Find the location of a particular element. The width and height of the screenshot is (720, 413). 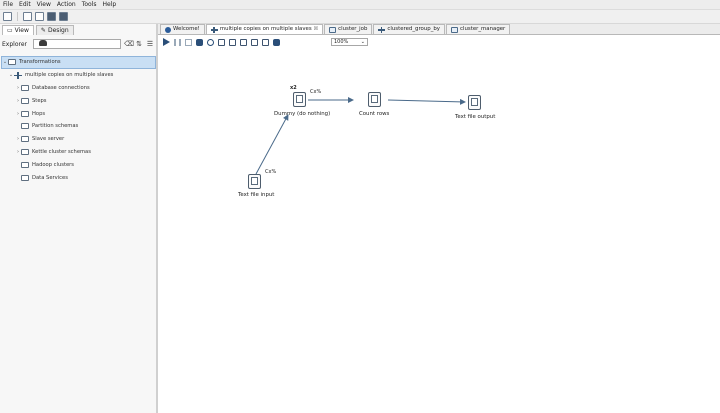

debug-icon is located at coordinates (210, 42).